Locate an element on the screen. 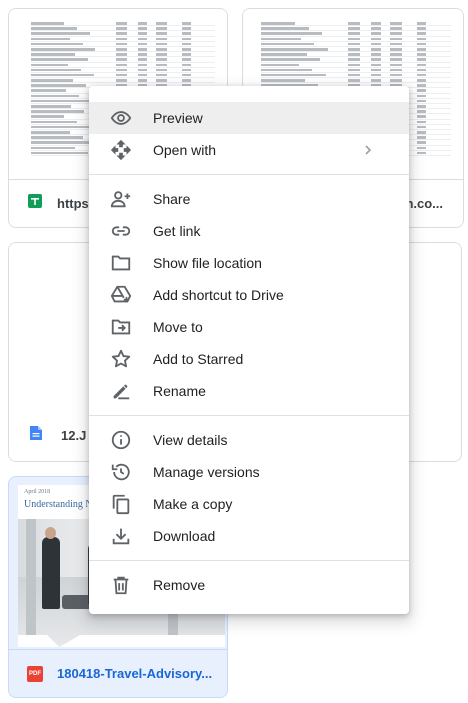 The width and height of the screenshot is (468, 703). download-icon is located at coordinates (121, 536).